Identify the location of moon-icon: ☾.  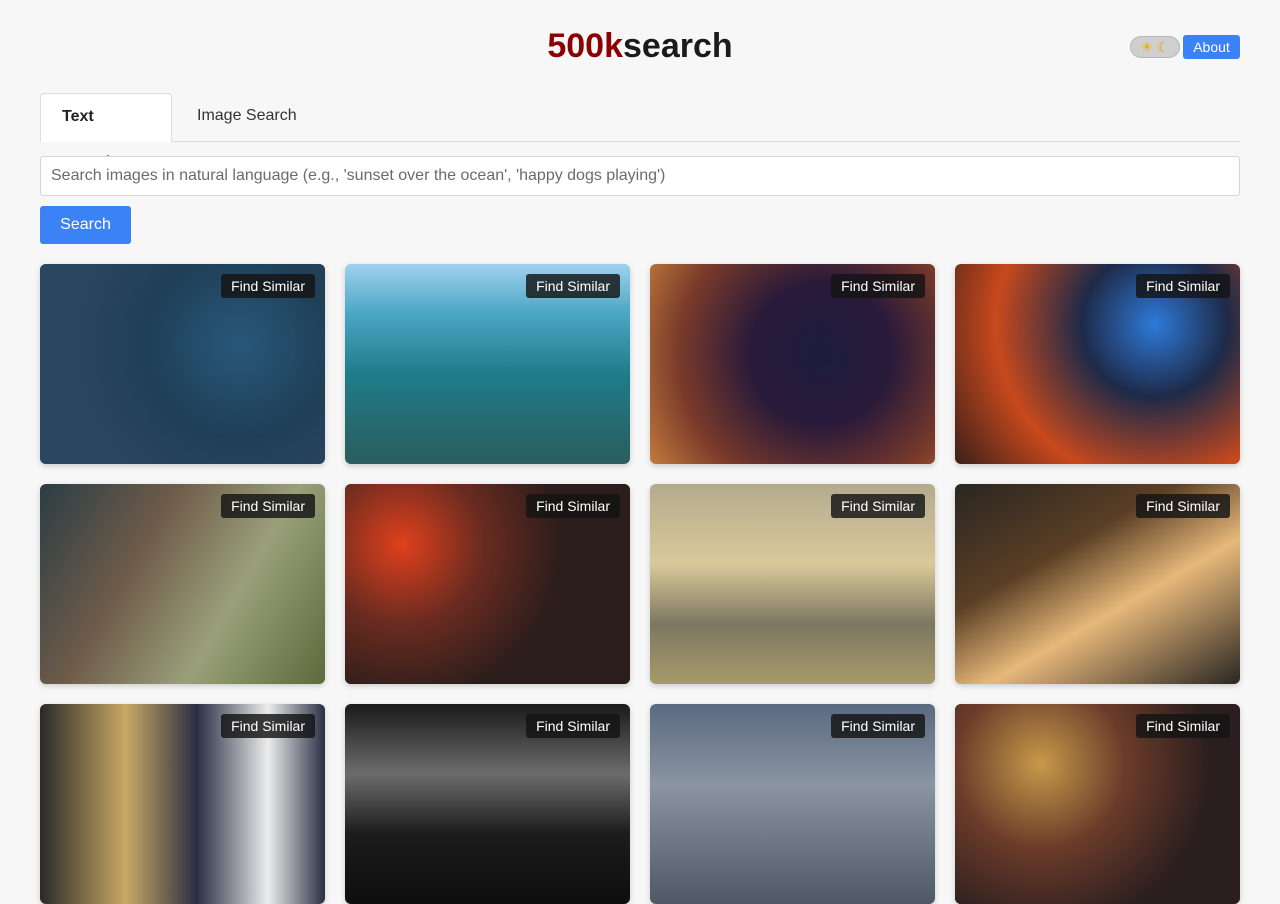
(1163, 47).